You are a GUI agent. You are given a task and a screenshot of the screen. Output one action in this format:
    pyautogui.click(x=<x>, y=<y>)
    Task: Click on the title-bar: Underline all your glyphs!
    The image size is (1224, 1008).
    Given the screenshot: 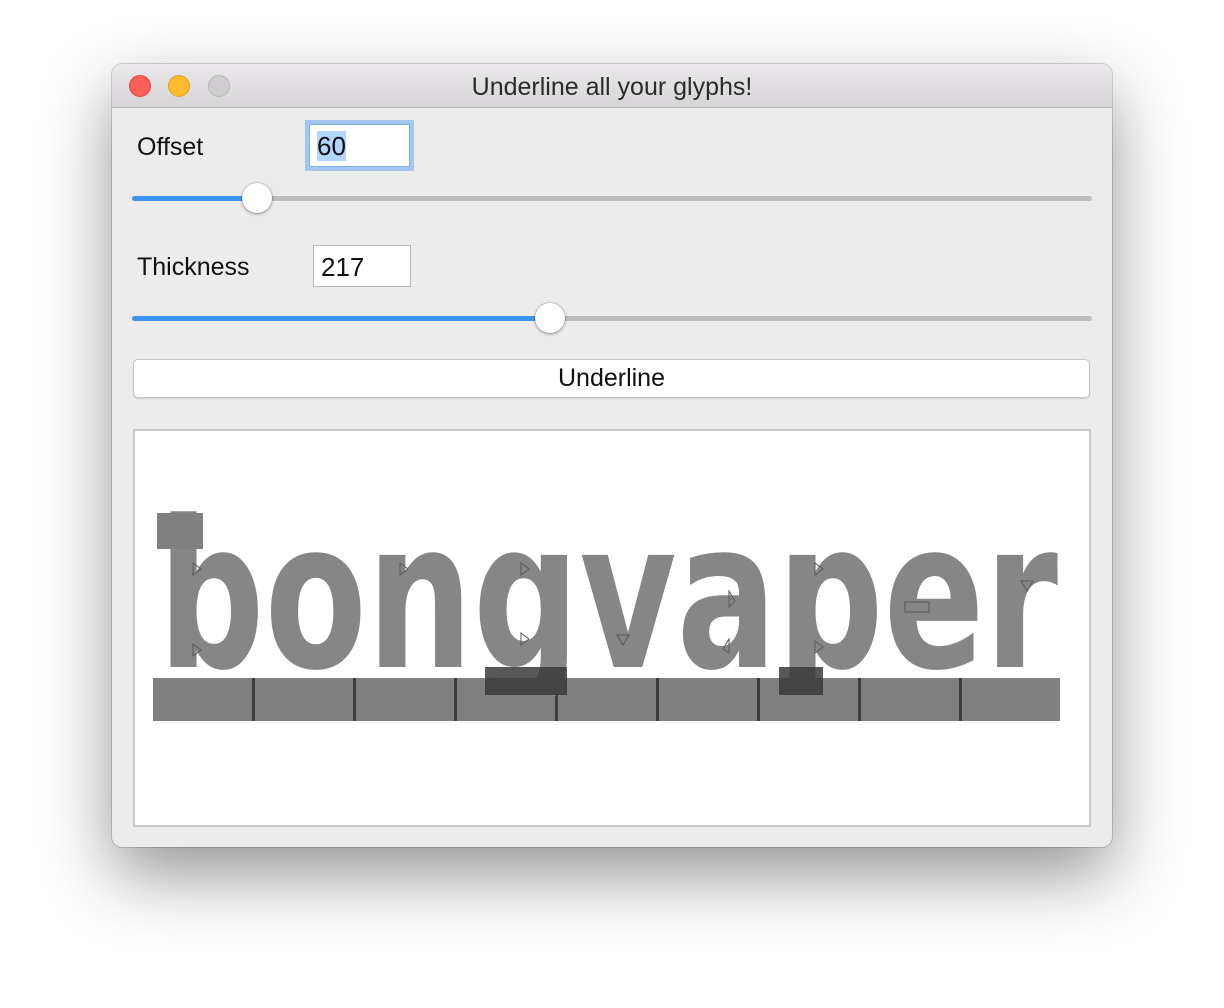 What is the action you would take?
    pyautogui.click(x=612, y=86)
    